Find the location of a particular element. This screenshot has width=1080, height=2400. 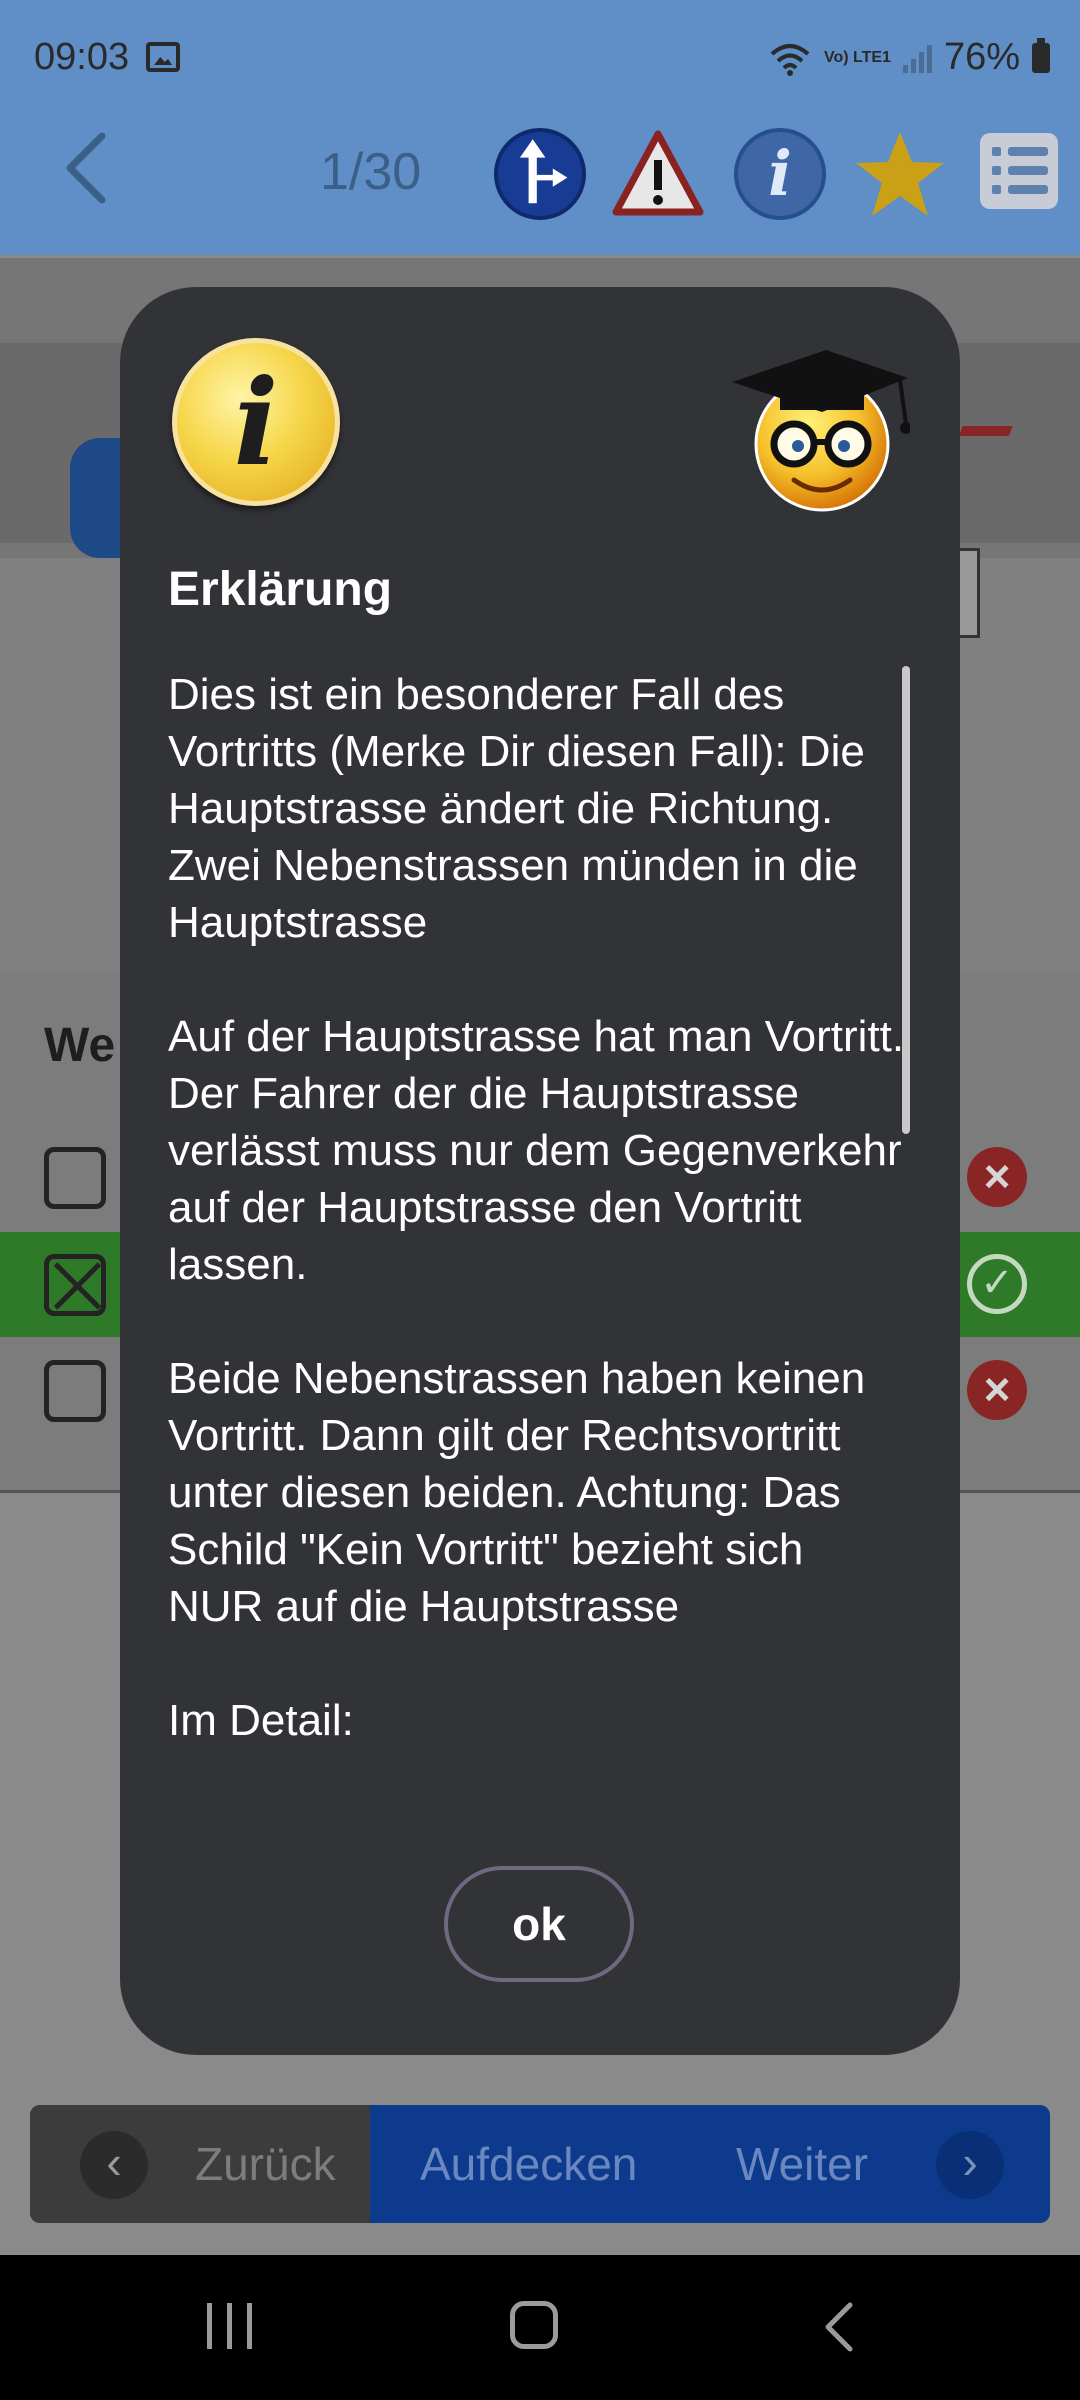

system-navigation-bar is located at coordinates (540, 2327).